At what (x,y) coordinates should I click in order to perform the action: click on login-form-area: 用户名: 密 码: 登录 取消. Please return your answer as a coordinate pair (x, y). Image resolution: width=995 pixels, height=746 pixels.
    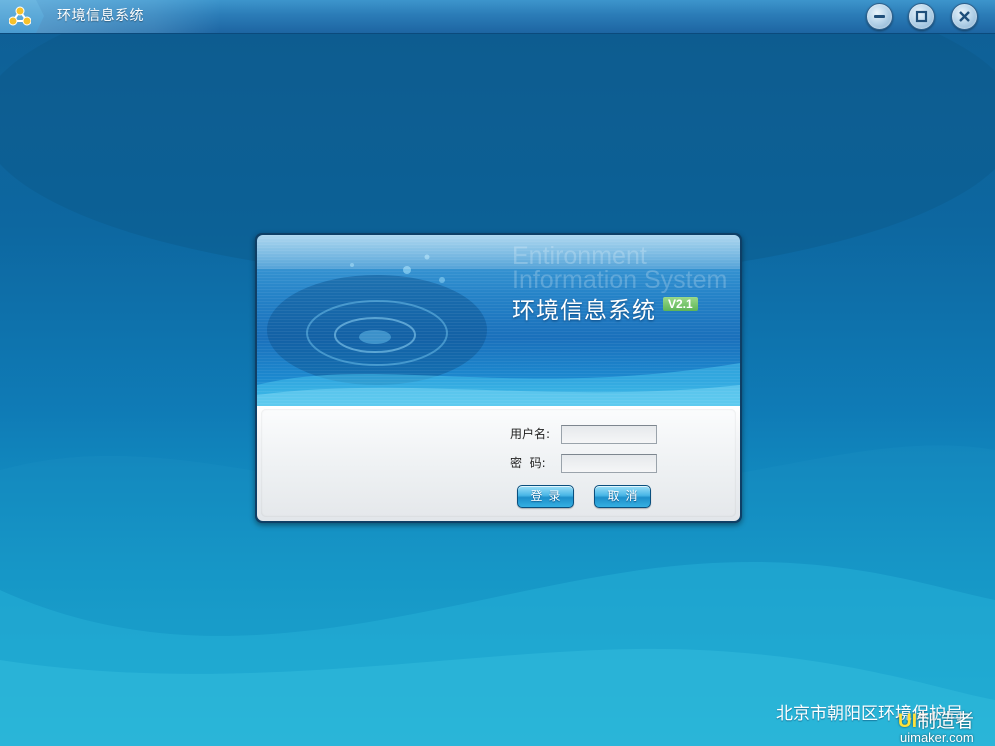
    Looking at the image, I should click on (498, 463).